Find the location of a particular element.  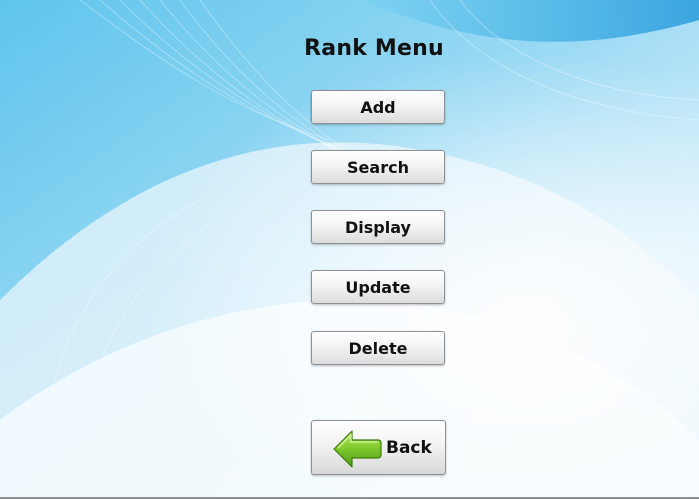

back-button: Back is located at coordinates (378, 447).